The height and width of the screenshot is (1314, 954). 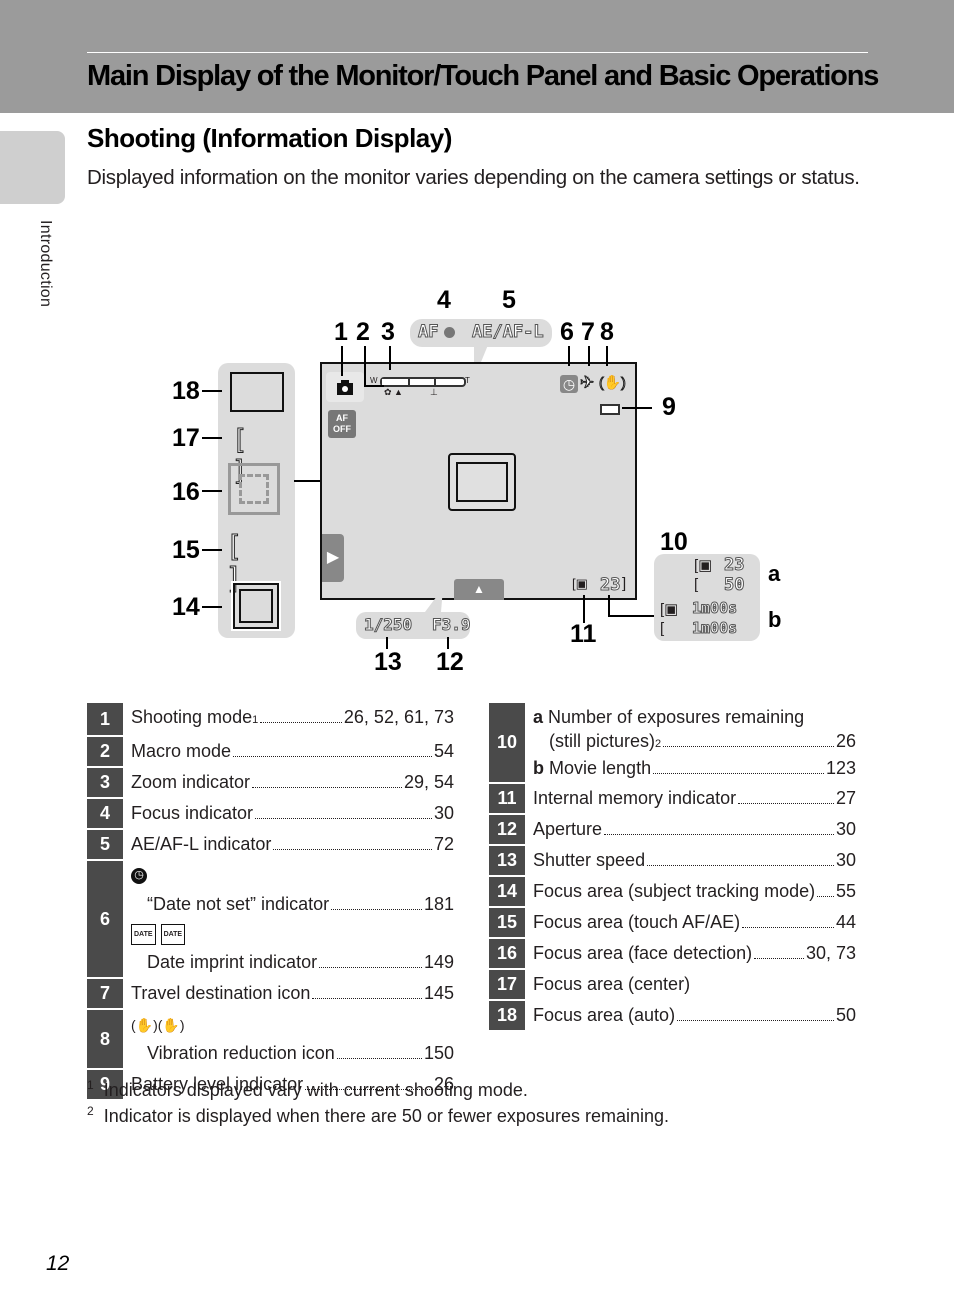 What do you see at coordinates (363, 332) in the screenshot?
I see `callout-2: 2` at bounding box center [363, 332].